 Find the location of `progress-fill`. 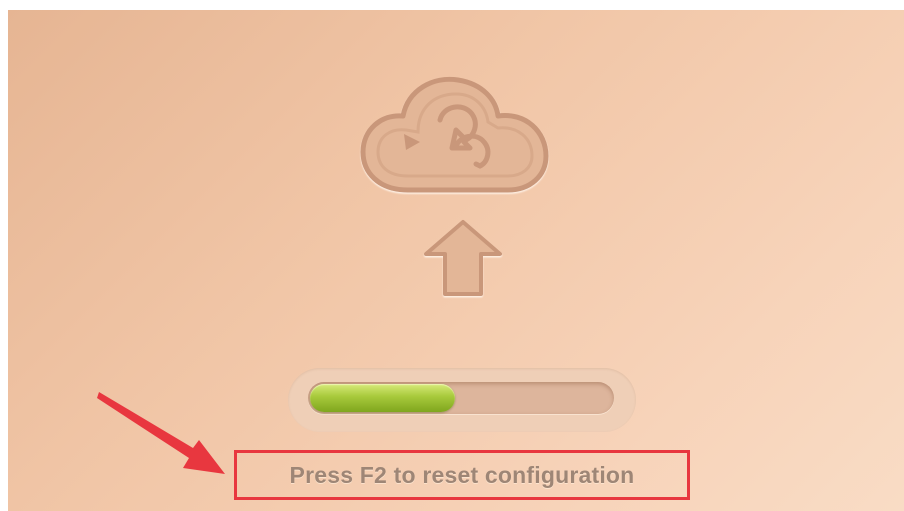

progress-fill is located at coordinates (382, 398).